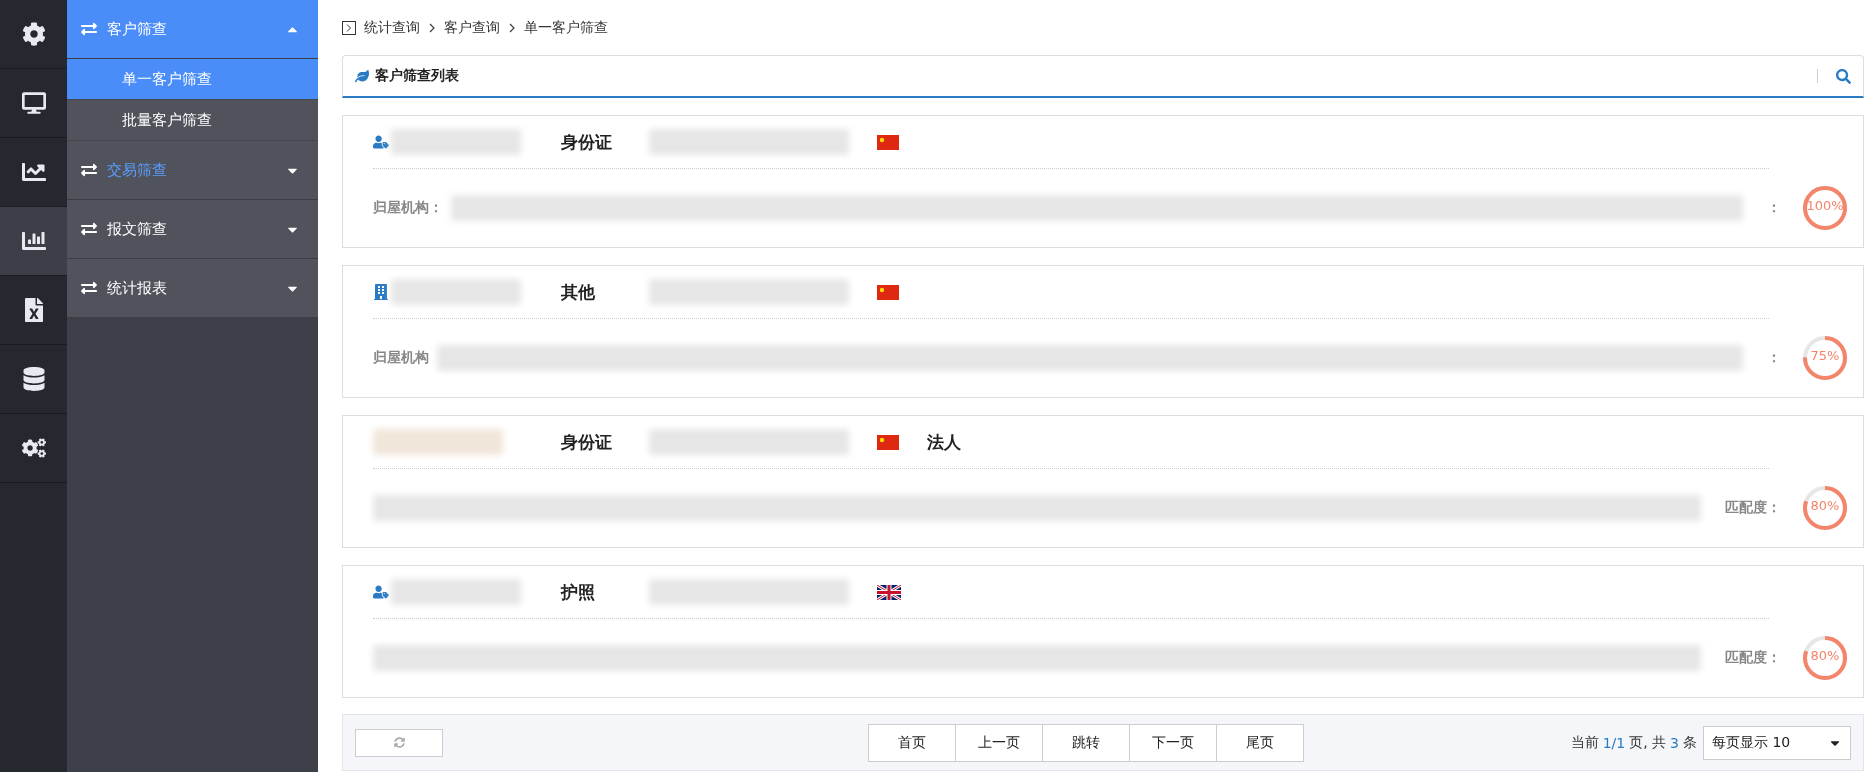 This screenshot has width=1867, height=772. What do you see at coordinates (417, 76) in the screenshot?
I see `panel-title: 客户筛查列表` at bounding box center [417, 76].